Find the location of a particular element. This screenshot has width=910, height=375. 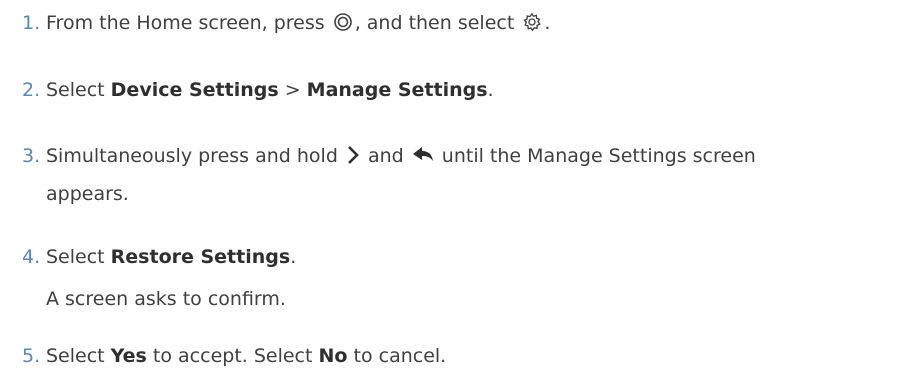

step-number: 1. is located at coordinates (31, 23).